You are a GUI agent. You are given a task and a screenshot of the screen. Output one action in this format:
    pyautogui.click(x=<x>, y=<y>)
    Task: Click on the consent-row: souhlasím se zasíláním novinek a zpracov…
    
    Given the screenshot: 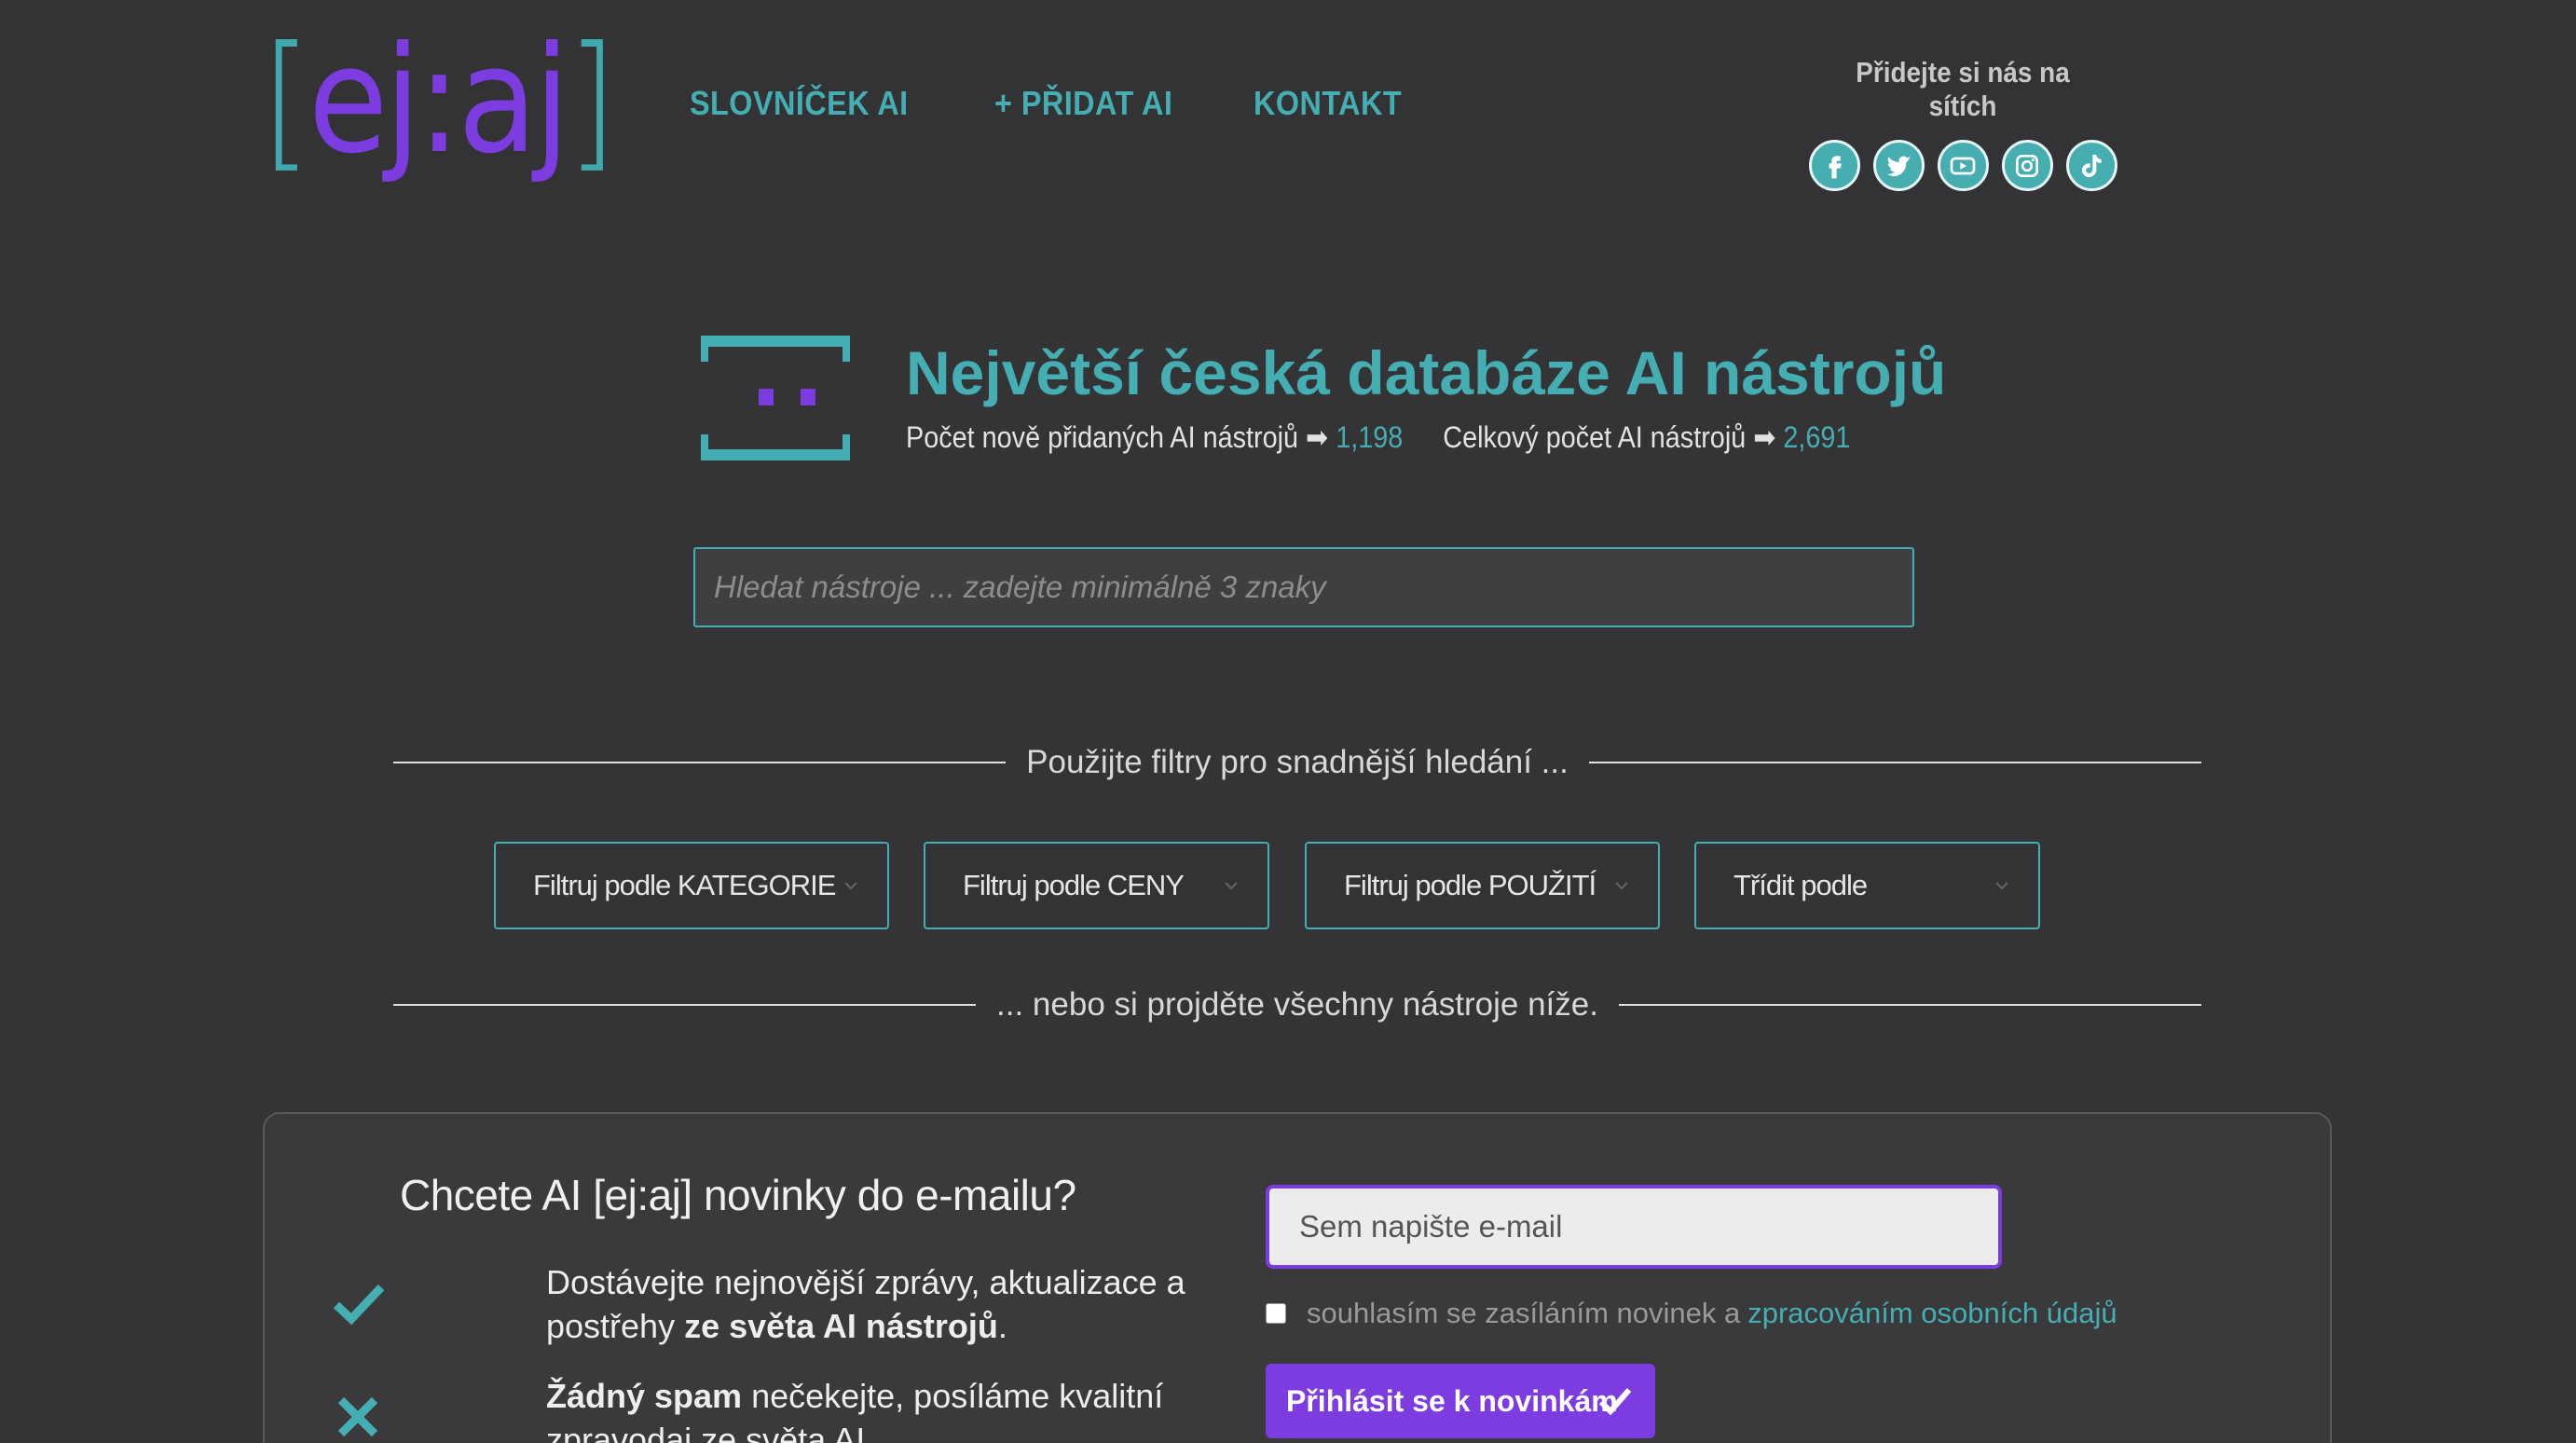 What is the action you would take?
    pyautogui.click(x=1691, y=1313)
    